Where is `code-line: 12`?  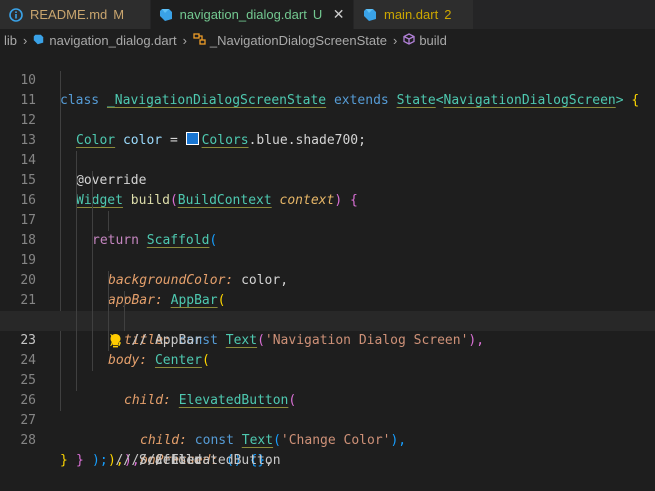 code-line: 12 is located at coordinates (327, 109).